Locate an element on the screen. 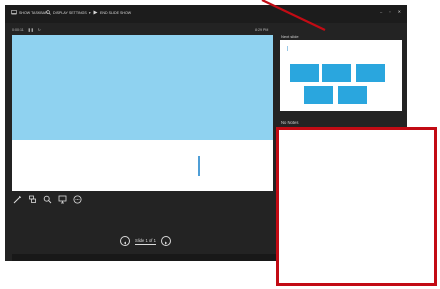 This screenshot has height=289, width=440. pointer-icon is located at coordinates (62, 199).